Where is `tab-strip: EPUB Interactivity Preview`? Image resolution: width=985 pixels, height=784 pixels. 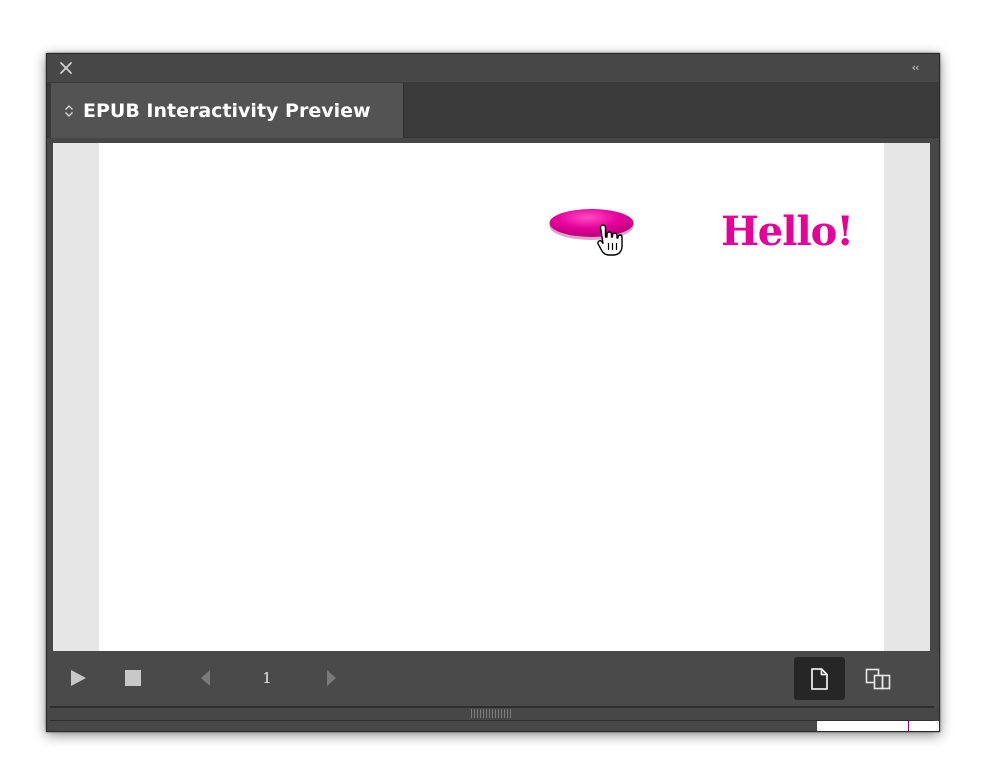 tab-strip: EPUB Interactivity Preview is located at coordinates (493, 110).